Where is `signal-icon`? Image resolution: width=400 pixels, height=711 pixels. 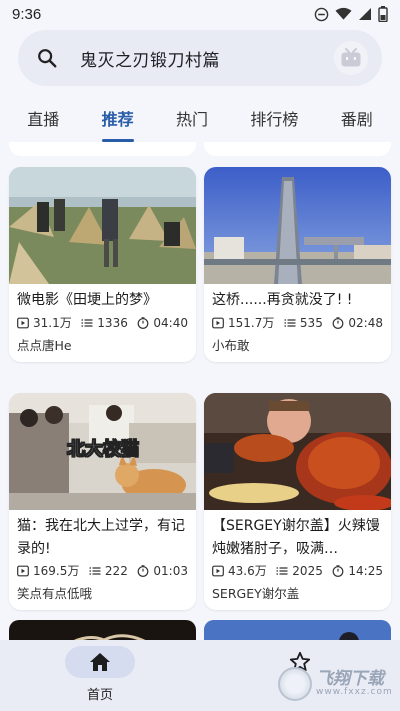
signal-icon is located at coordinates (365, 14).